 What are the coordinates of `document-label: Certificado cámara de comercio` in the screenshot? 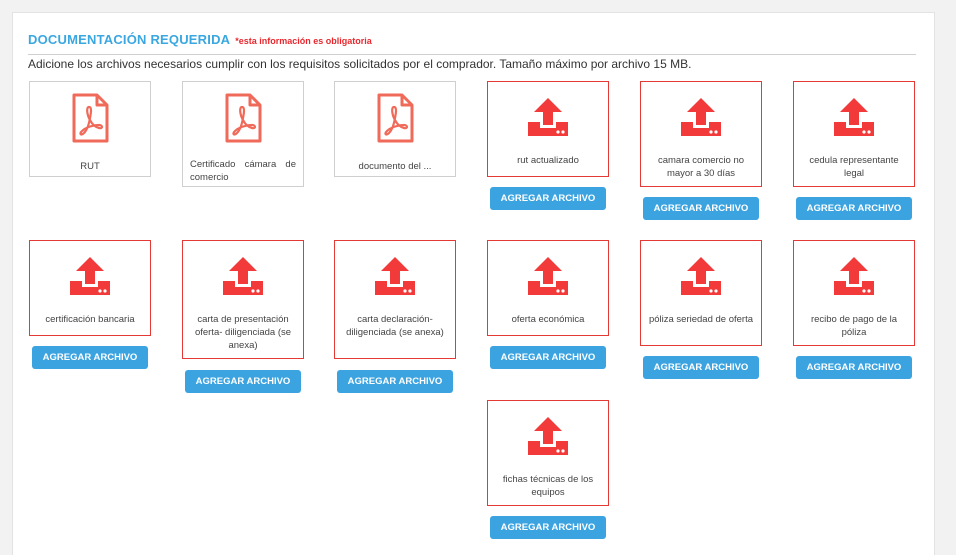 It's located at (243, 171).